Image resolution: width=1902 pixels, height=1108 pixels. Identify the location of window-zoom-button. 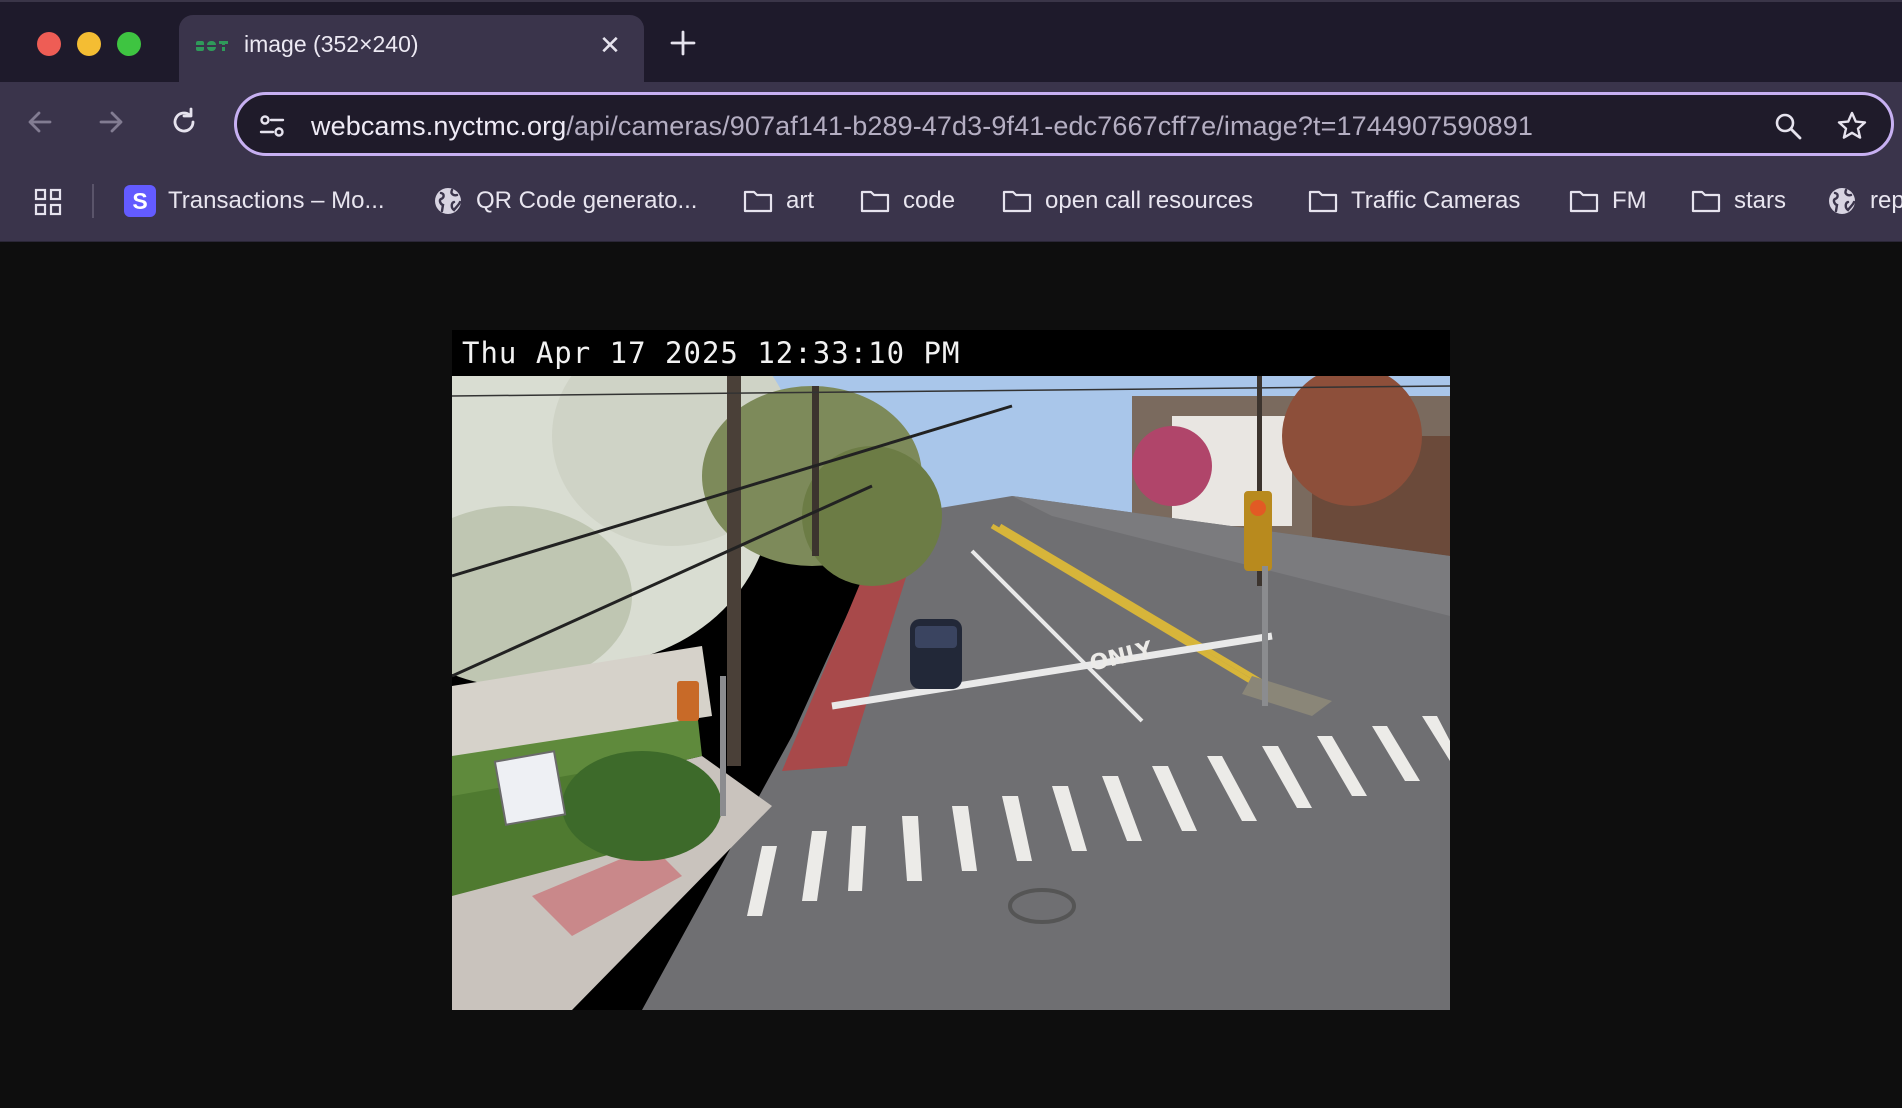
(129, 44).